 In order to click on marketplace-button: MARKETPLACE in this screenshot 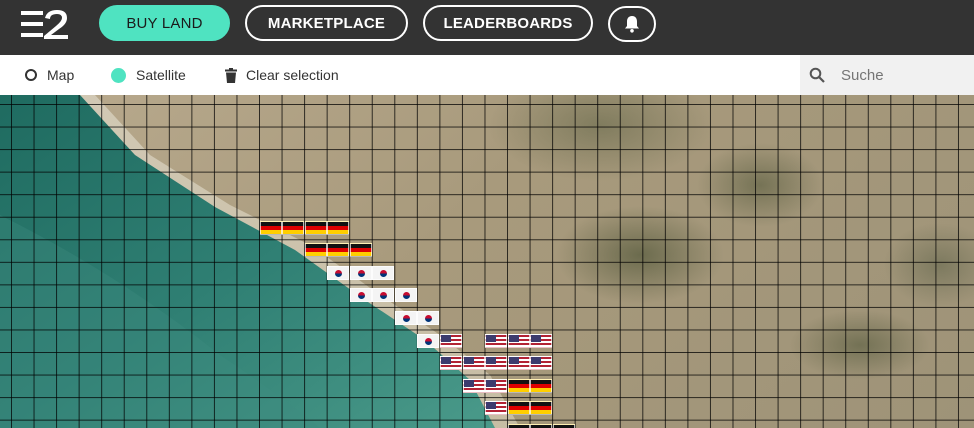, I will do `click(326, 23)`.